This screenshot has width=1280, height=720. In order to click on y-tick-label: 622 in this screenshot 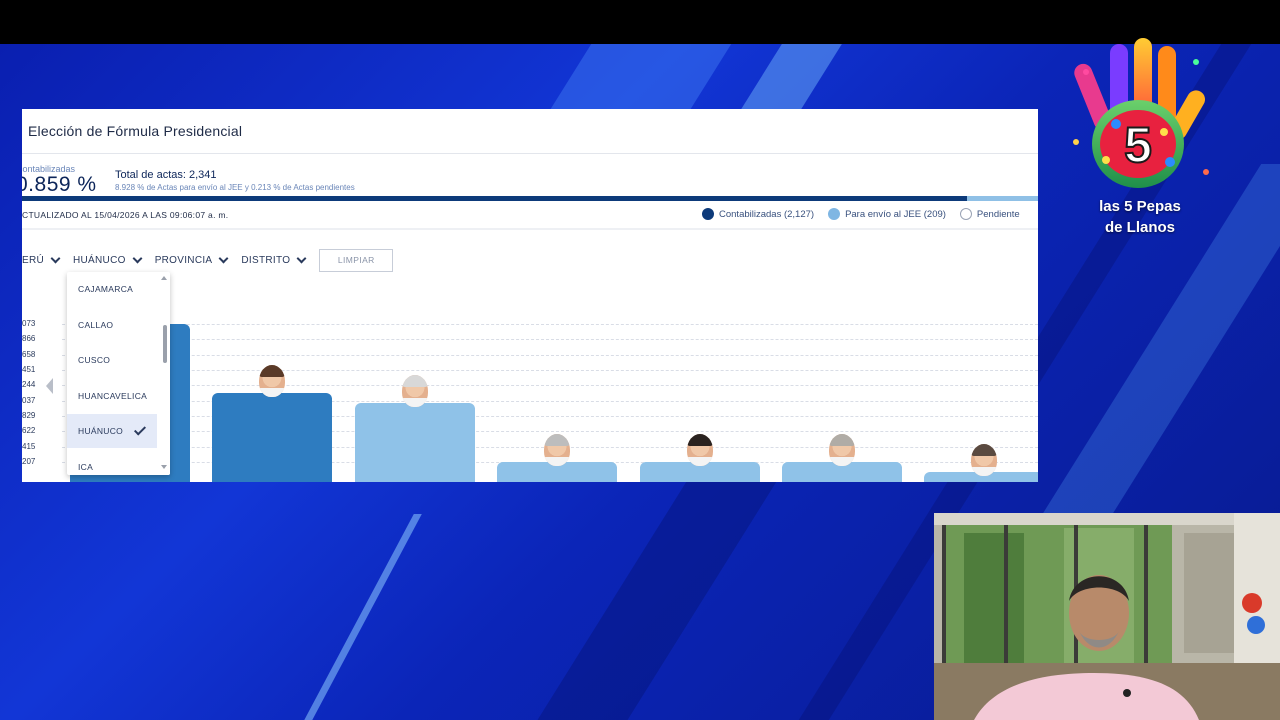, I will do `click(29, 431)`.